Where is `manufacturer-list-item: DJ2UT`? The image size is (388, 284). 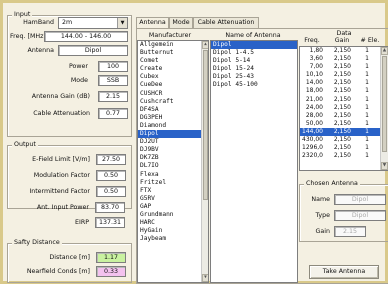
manufacturer-list-item: DJ2UT is located at coordinates (169, 142).